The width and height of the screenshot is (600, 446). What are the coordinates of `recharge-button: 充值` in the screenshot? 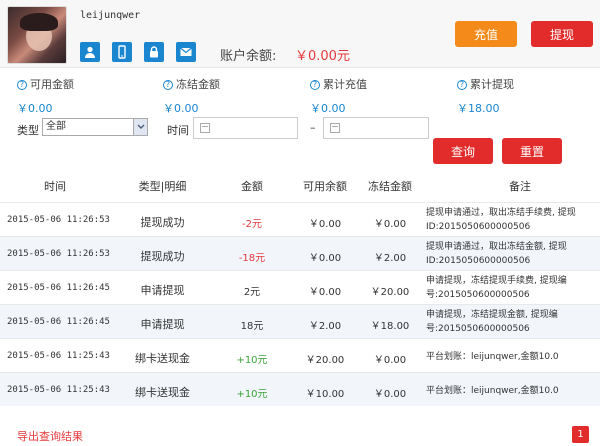 It's located at (486, 34).